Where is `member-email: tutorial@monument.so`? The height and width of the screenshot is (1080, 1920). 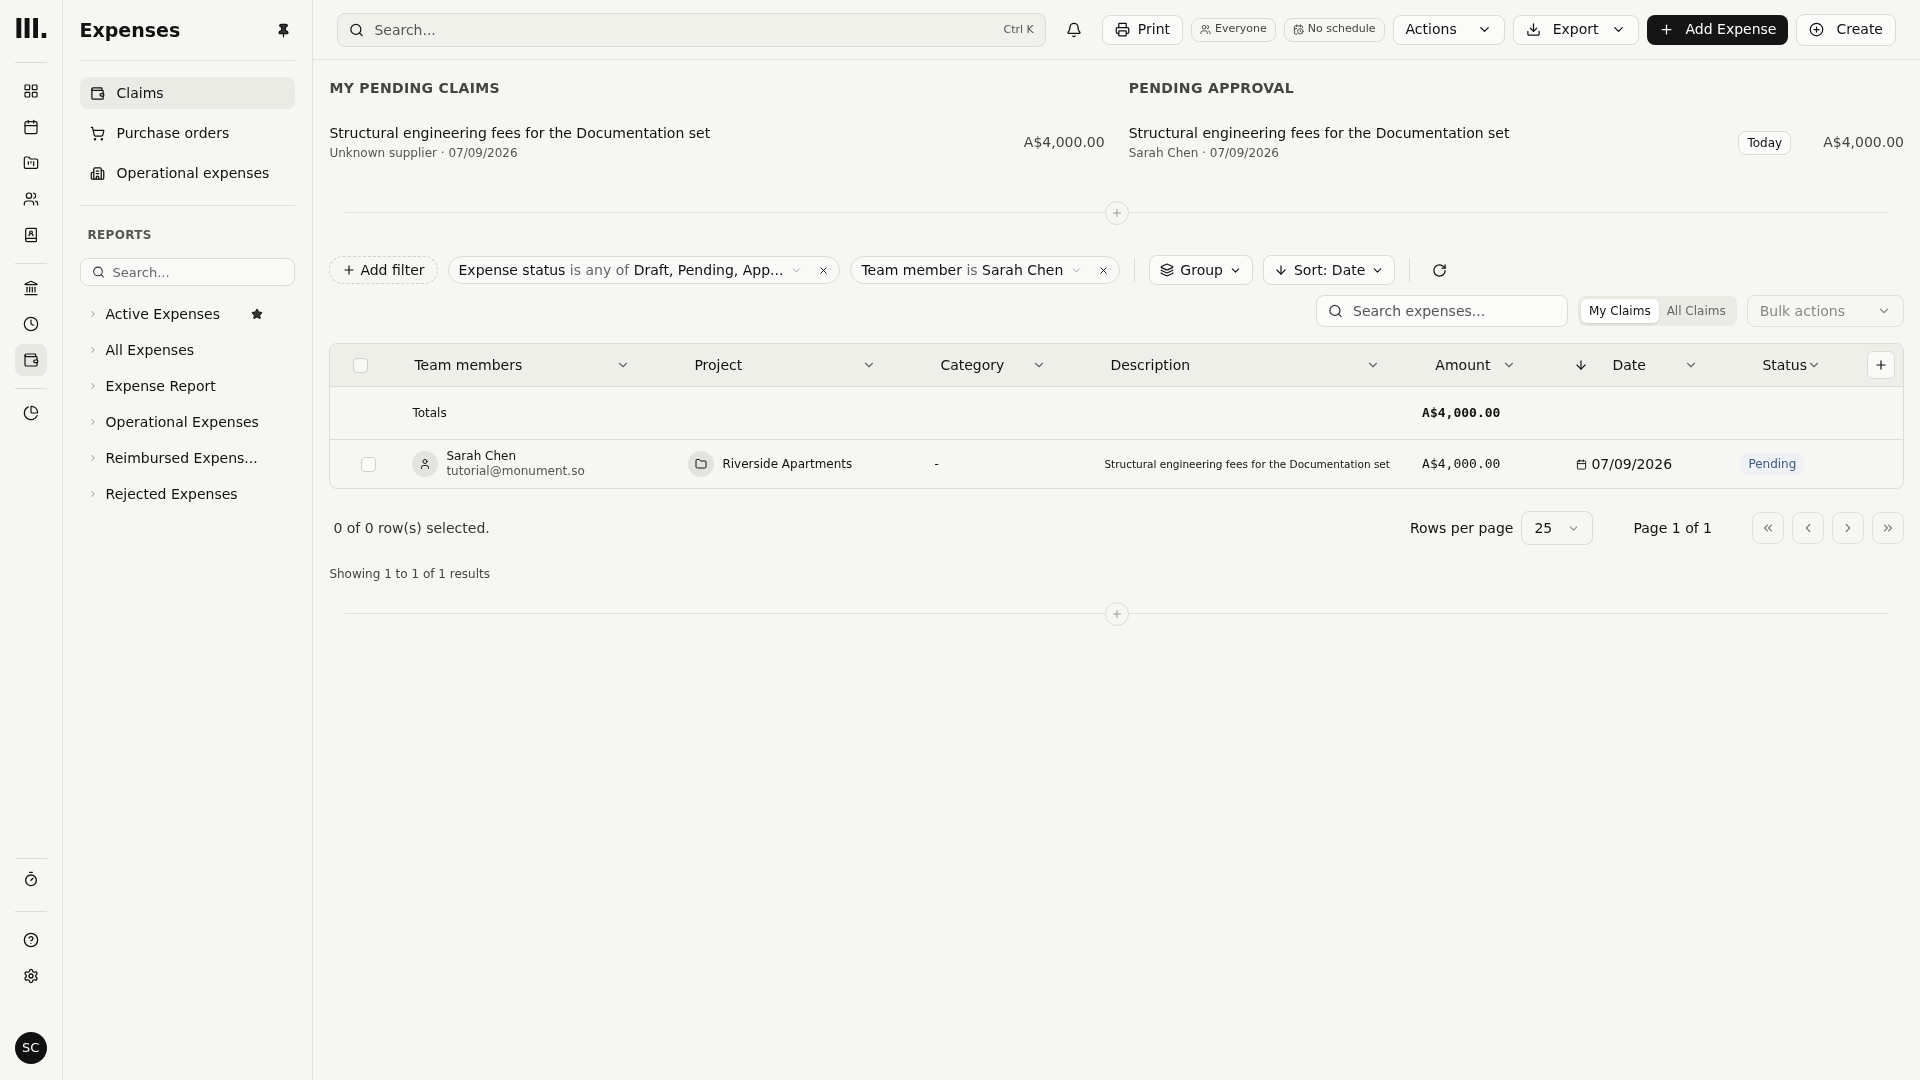
member-email: tutorial@monument.so is located at coordinates (515, 471).